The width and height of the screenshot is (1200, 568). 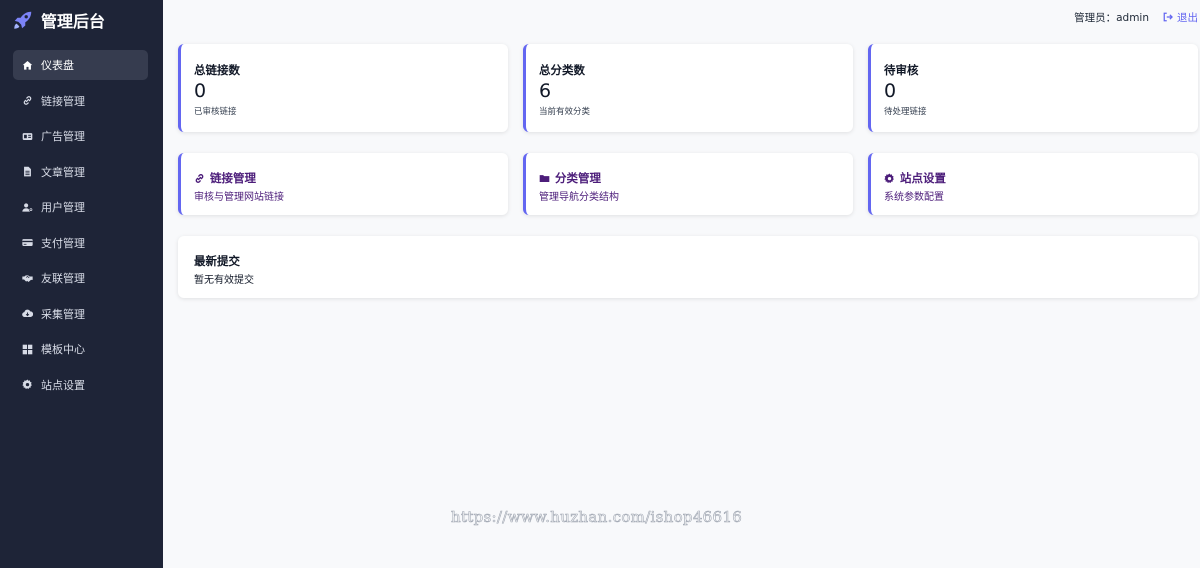 What do you see at coordinates (215, 112) in the screenshot?
I see `stat-desc: 已审核链接` at bounding box center [215, 112].